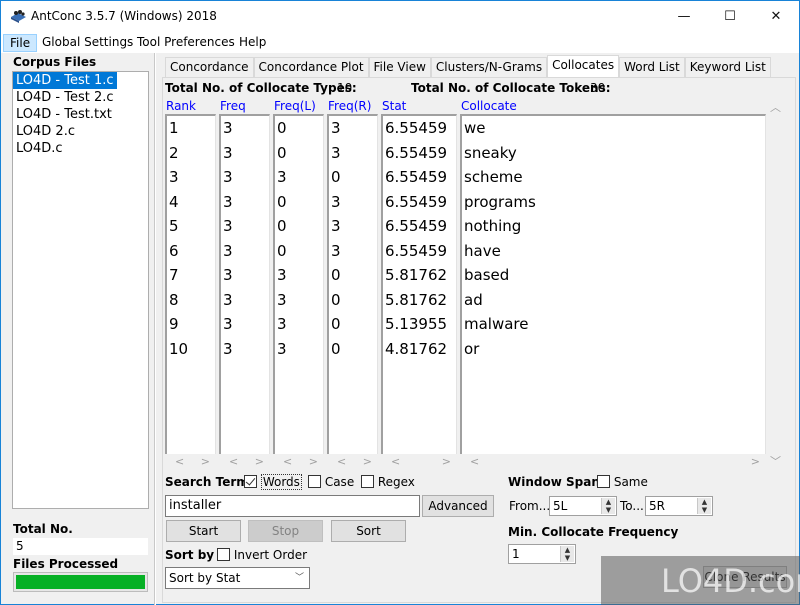  I want to click on table-cell: or, so click(472, 348).